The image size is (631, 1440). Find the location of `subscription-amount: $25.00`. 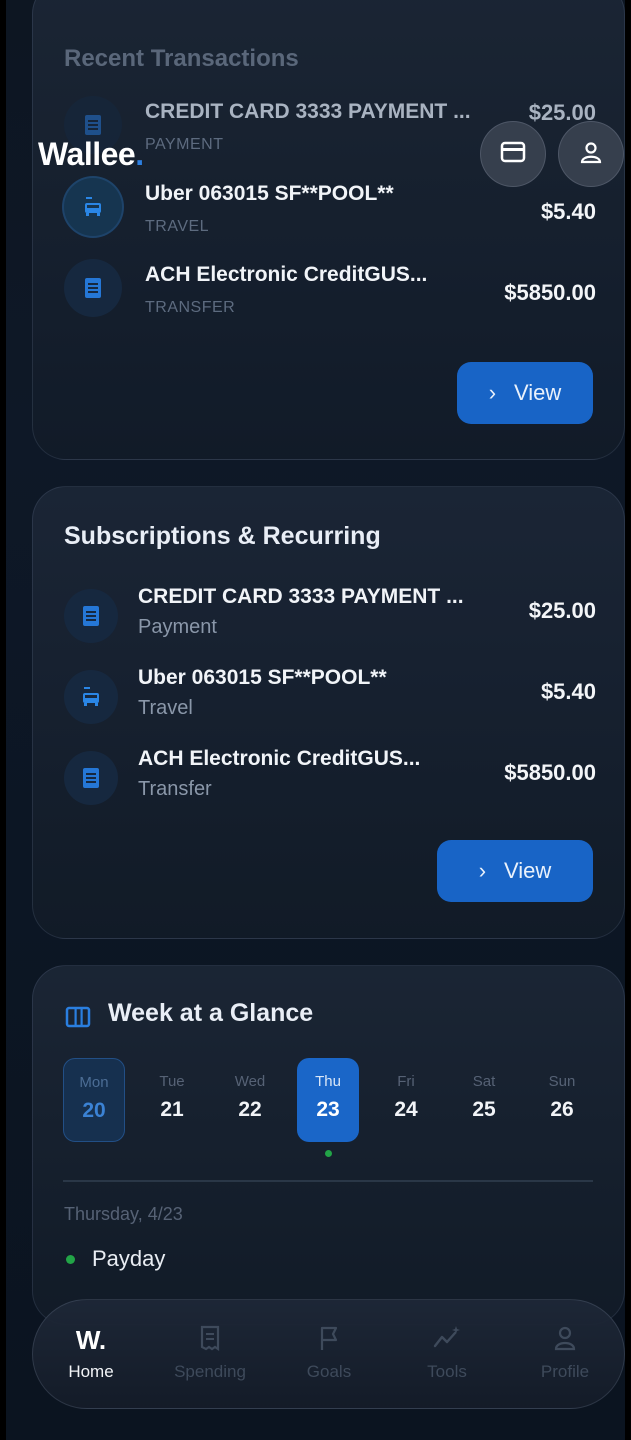

subscription-amount: $25.00 is located at coordinates (562, 610).